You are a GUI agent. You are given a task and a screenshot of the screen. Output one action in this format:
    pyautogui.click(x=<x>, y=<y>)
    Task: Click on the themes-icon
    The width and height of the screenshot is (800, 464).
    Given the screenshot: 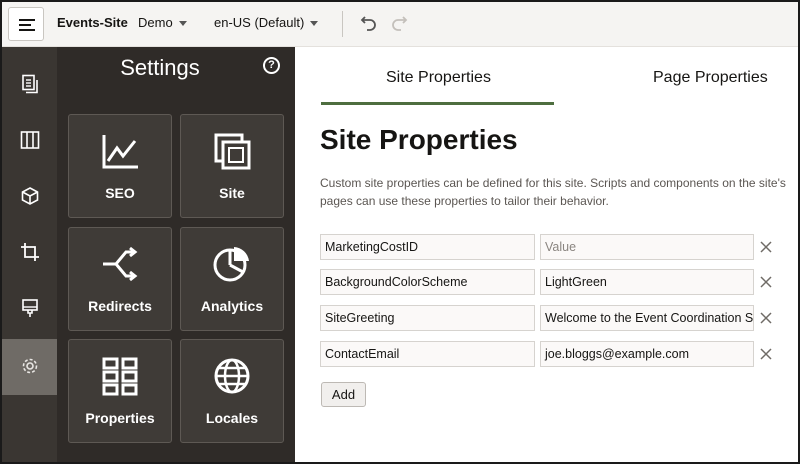 What is the action you would take?
    pyautogui.click(x=30, y=196)
    